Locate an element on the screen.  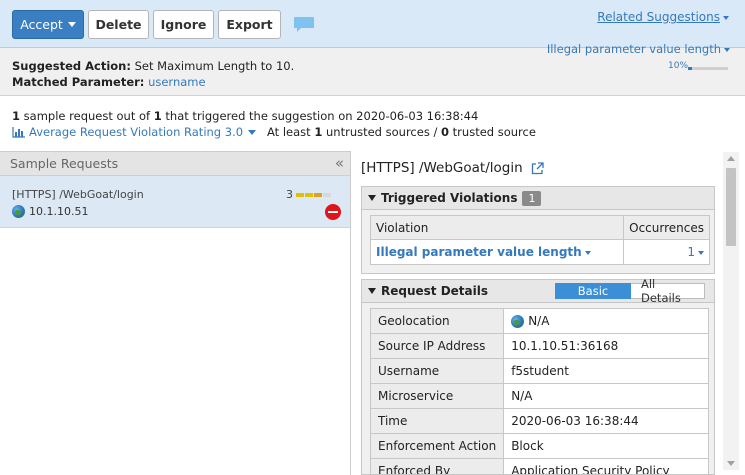
request-title: [HTTPS] /WebGoat/login is located at coordinates (452, 168).